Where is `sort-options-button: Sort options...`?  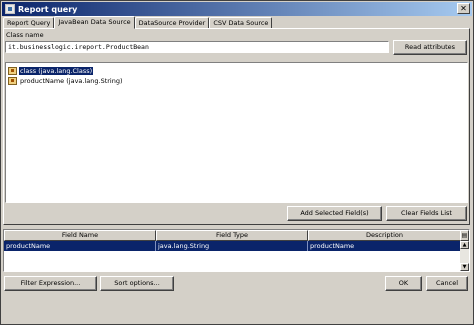
sort-options-button: Sort options... is located at coordinates (137, 283).